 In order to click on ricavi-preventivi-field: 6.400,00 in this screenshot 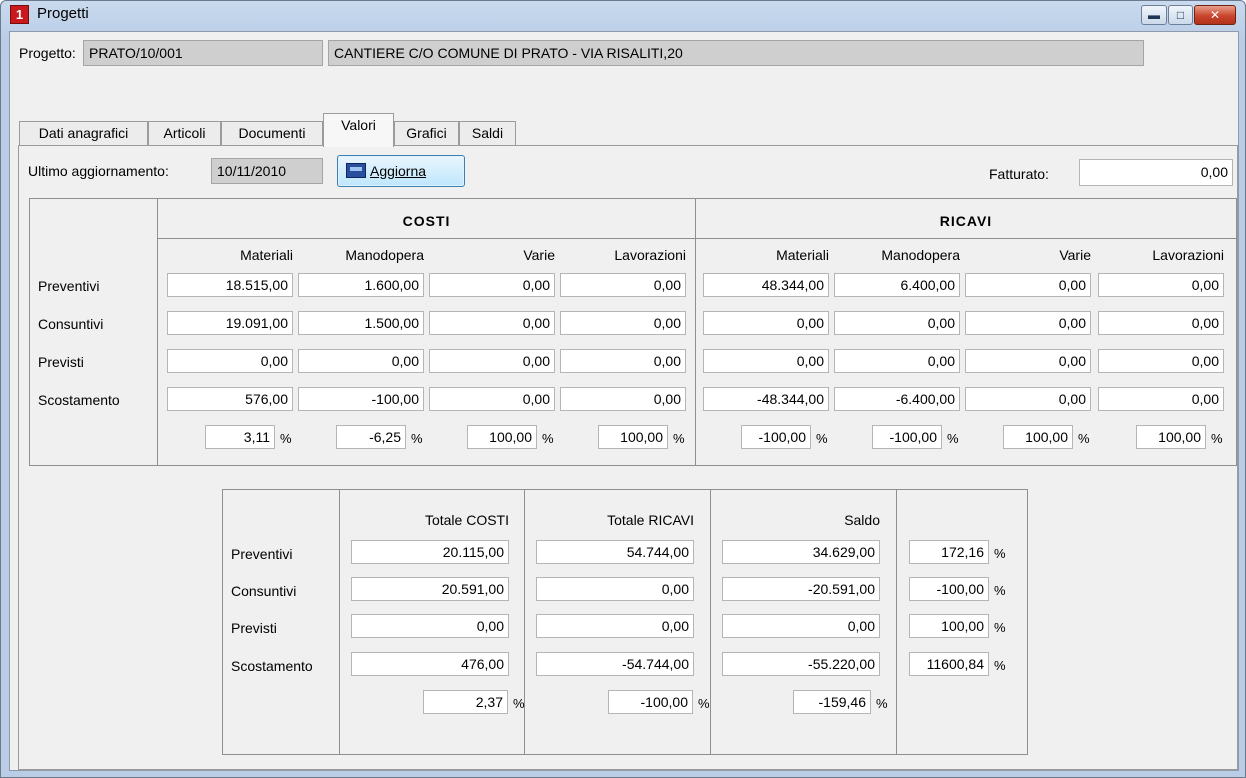, I will do `click(897, 285)`.